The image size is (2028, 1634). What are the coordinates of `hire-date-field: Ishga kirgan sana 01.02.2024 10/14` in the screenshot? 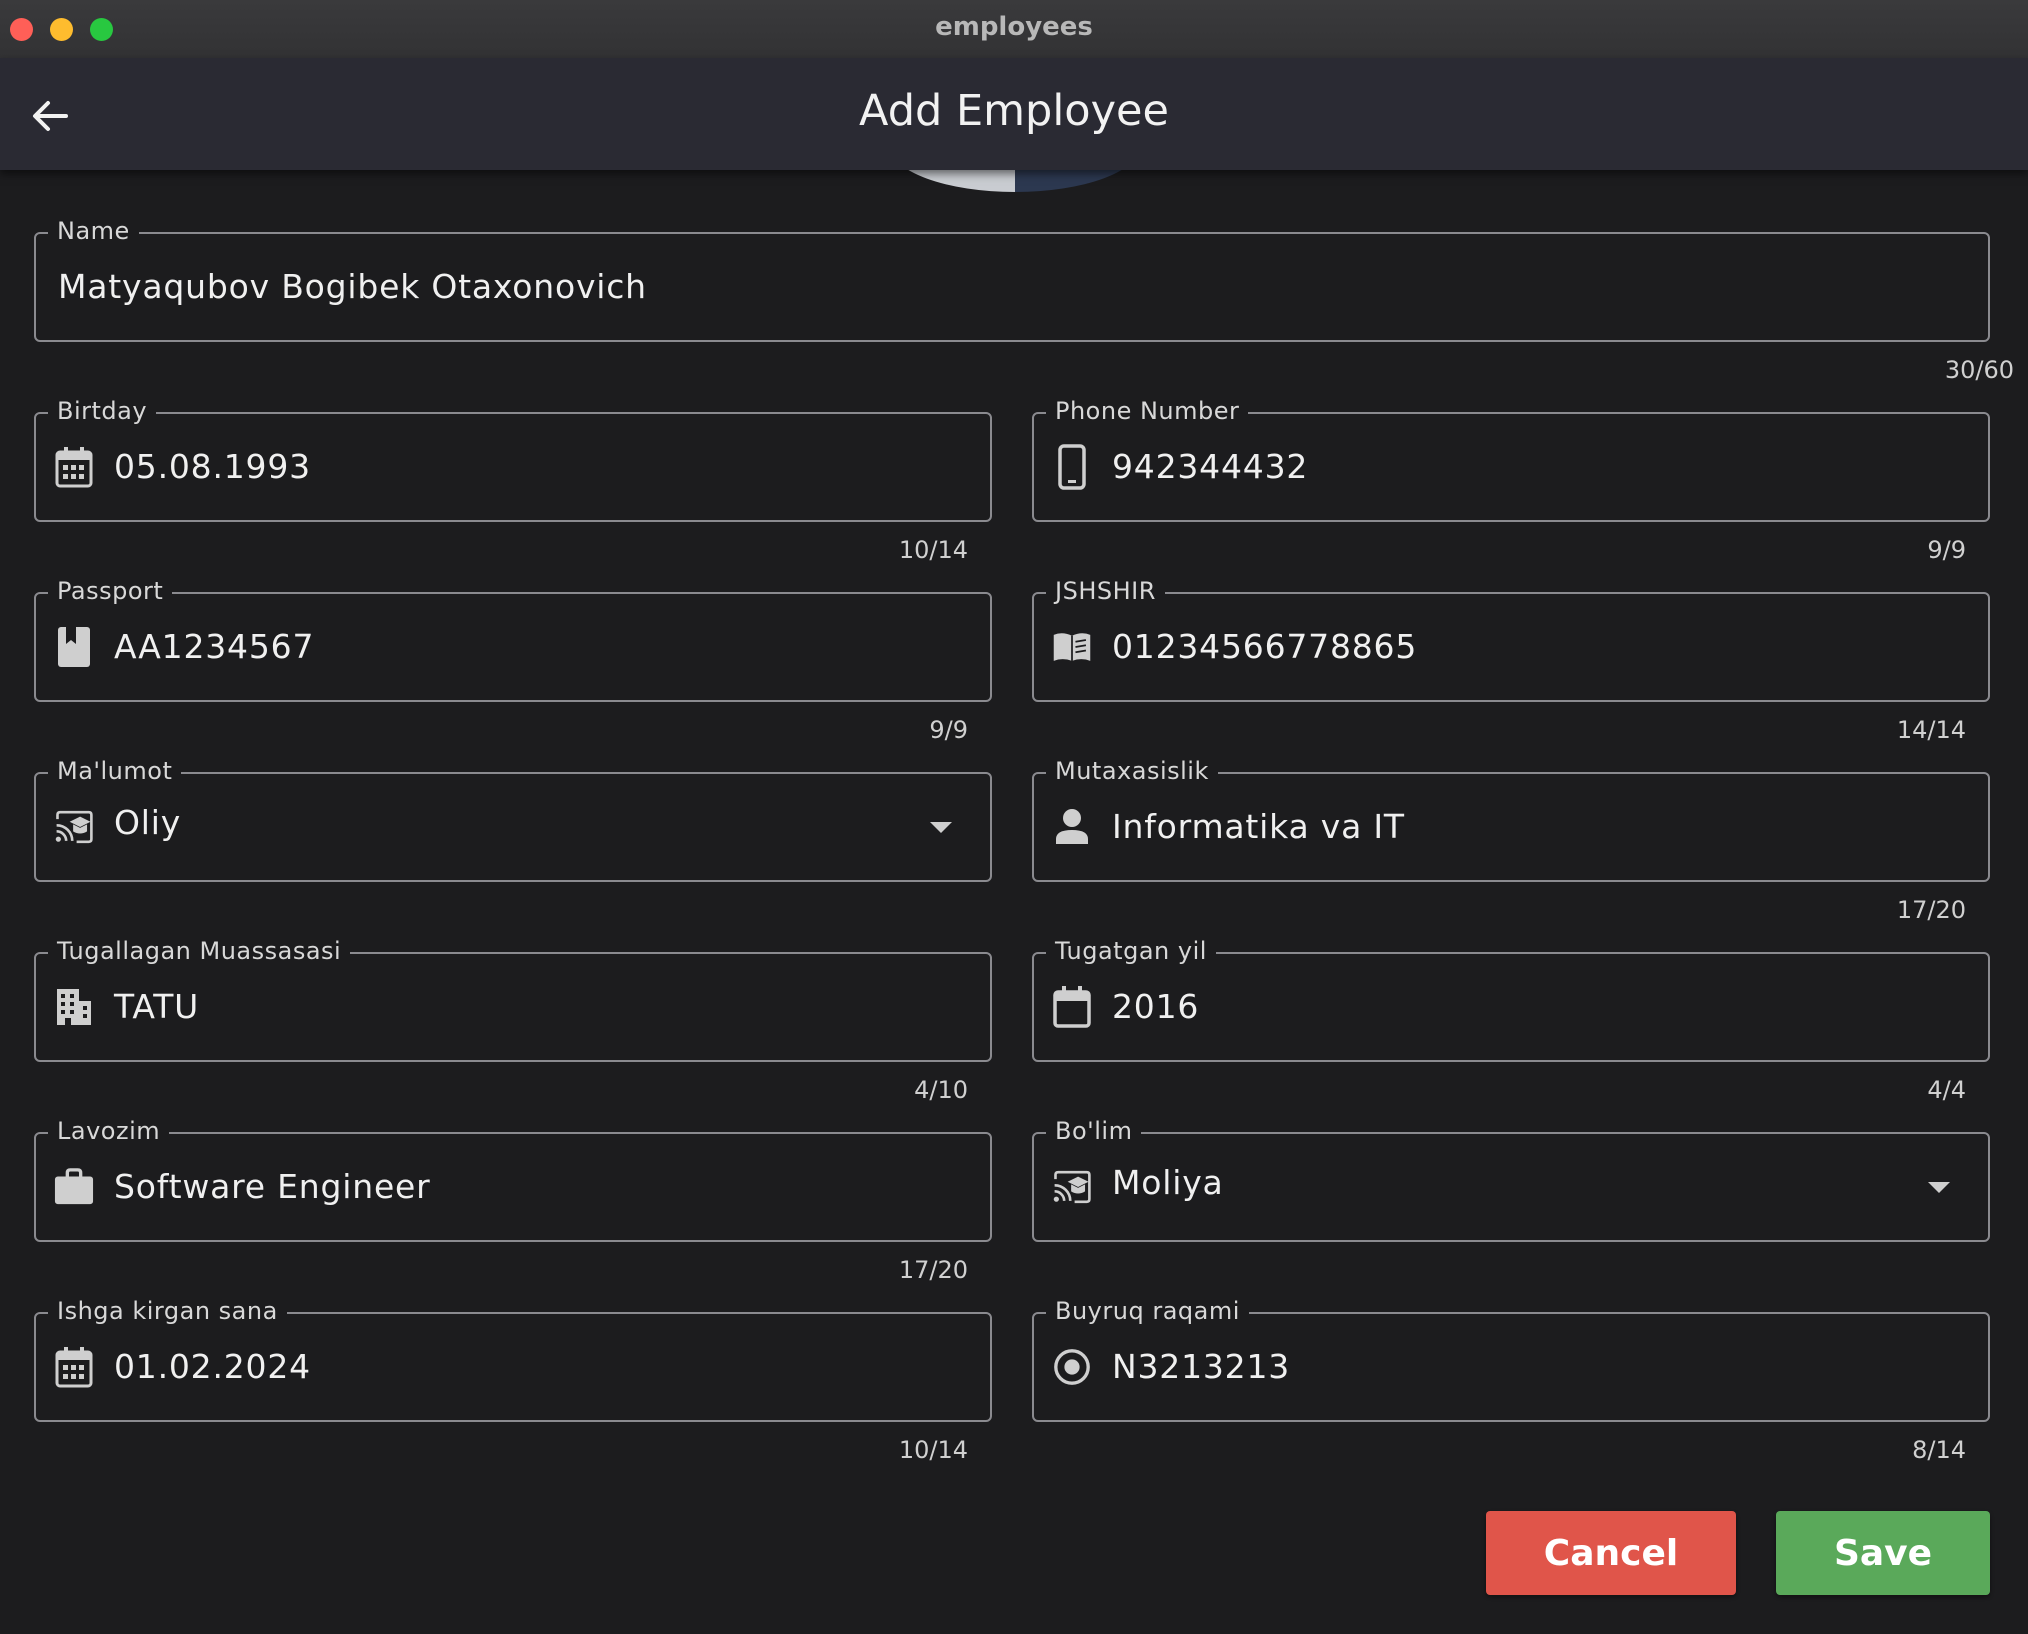 It's located at (513, 1380).